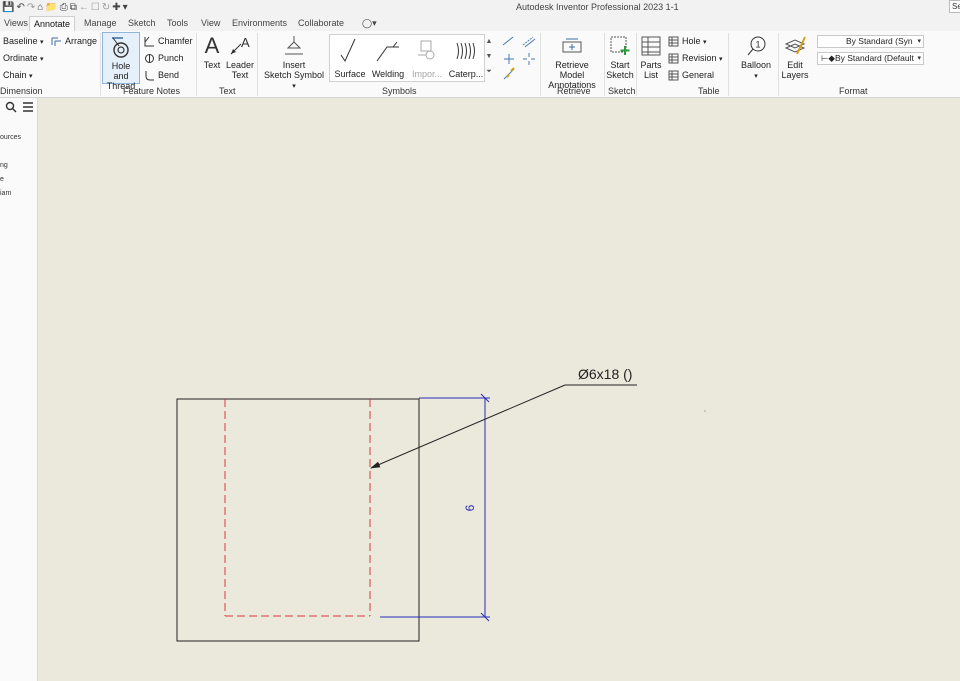 This screenshot has width=960, height=681. I want to click on add-icon: ✚, so click(116, 8).